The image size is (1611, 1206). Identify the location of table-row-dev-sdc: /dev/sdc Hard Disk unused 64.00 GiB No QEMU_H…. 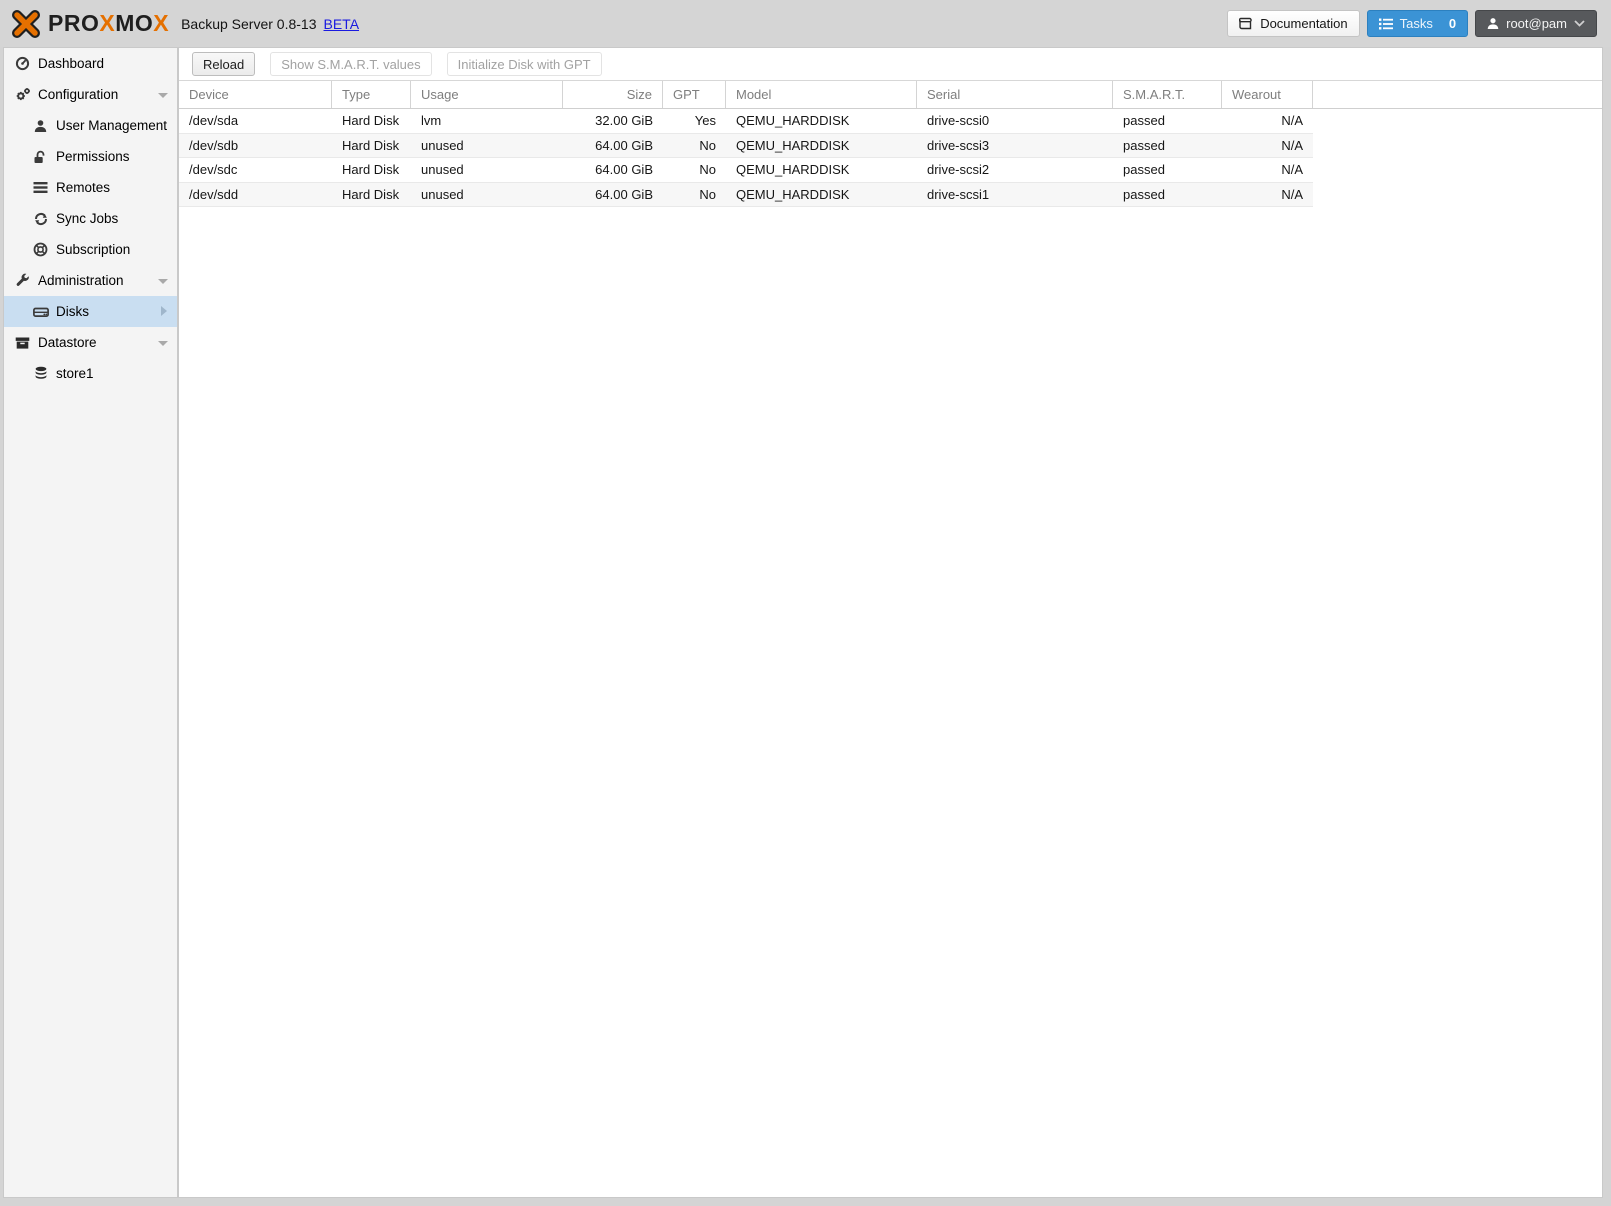
(746, 170).